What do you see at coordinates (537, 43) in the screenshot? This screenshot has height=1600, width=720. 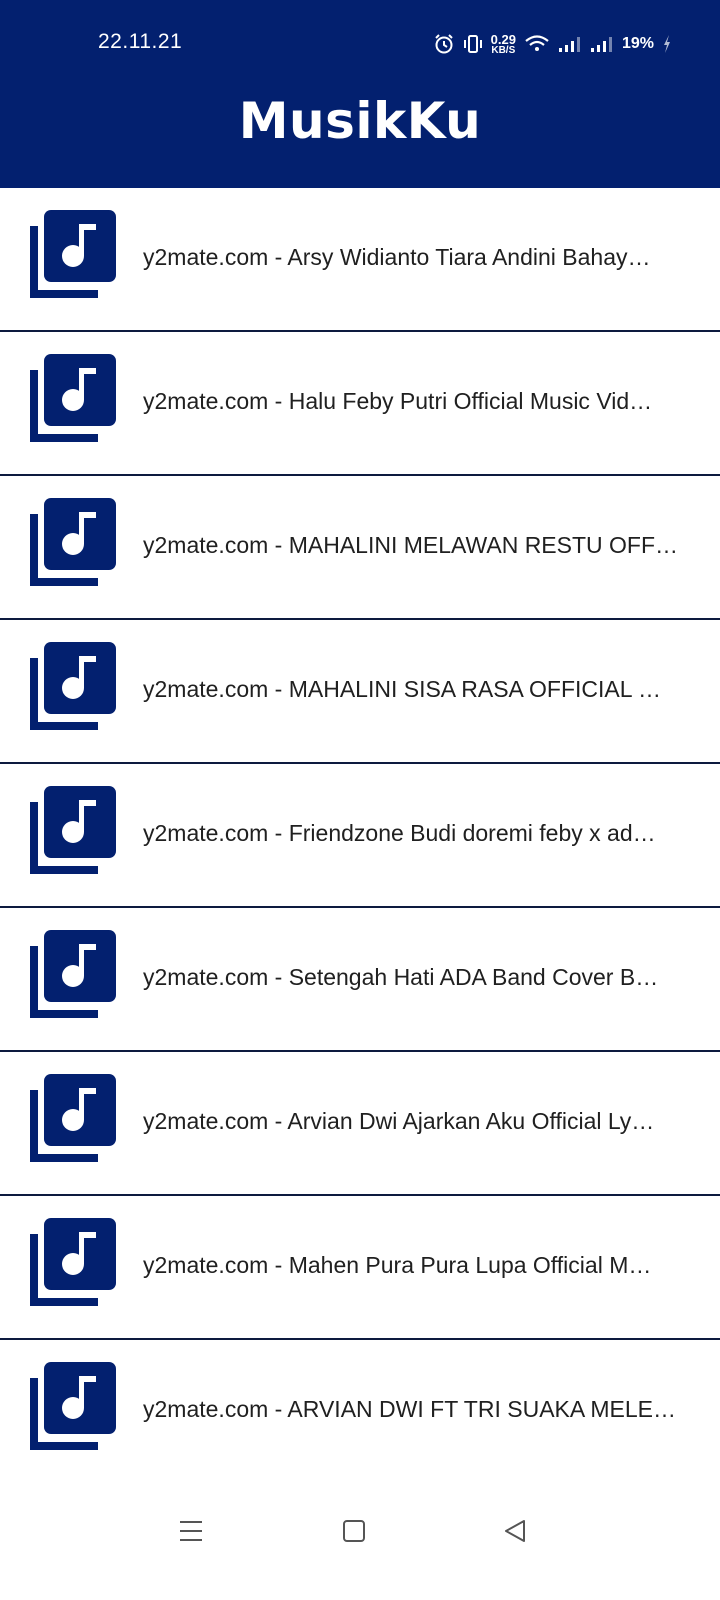 I see `wifi-icon` at bounding box center [537, 43].